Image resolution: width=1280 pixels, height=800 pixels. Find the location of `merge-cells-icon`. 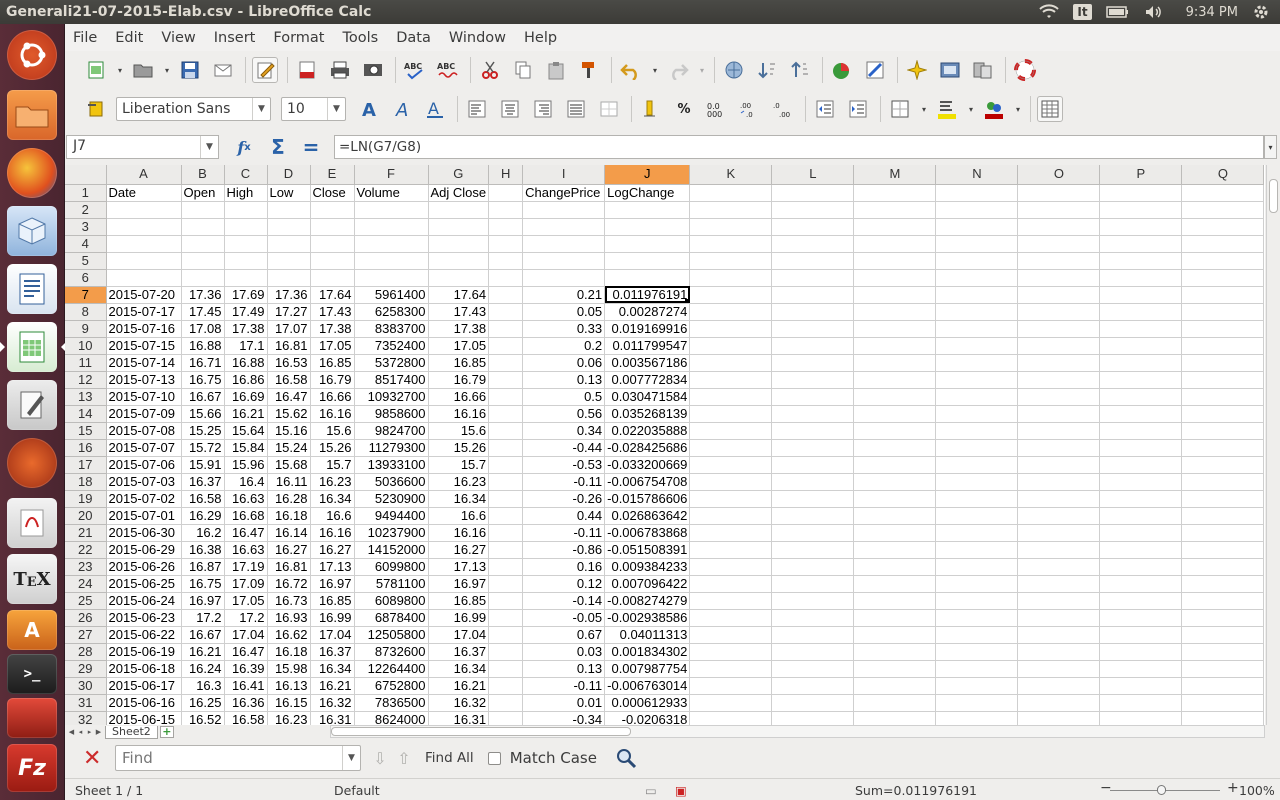

merge-cells-icon is located at coordinates (609, 109).